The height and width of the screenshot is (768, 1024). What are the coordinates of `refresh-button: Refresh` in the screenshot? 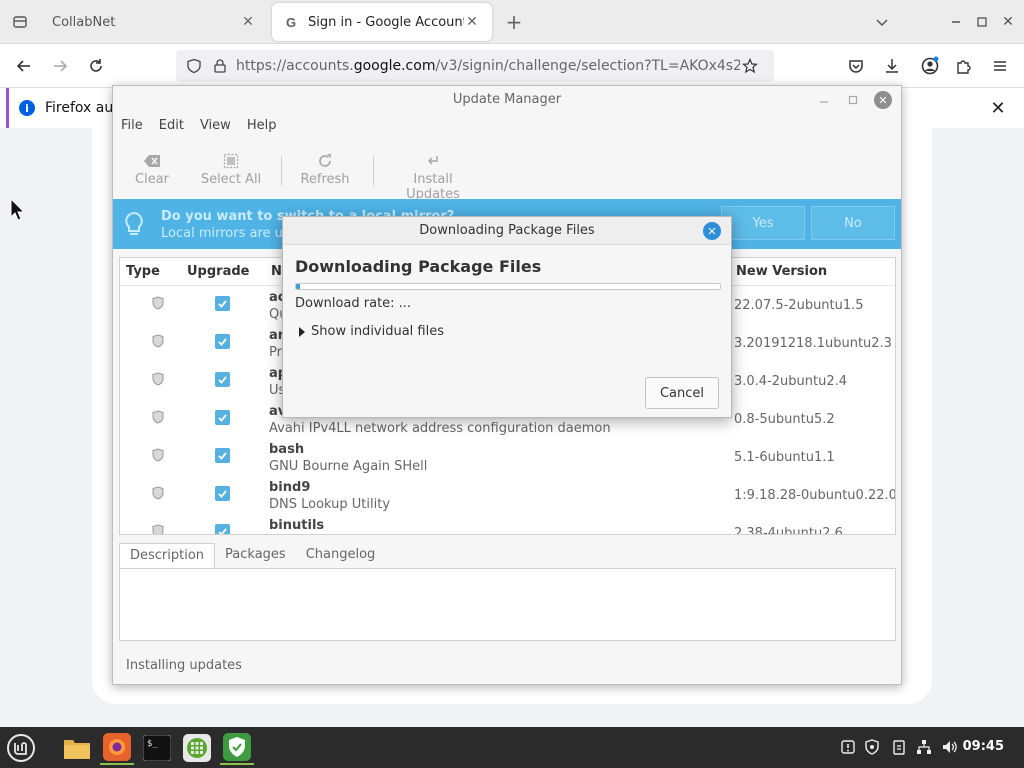 It's located at (325, 168).